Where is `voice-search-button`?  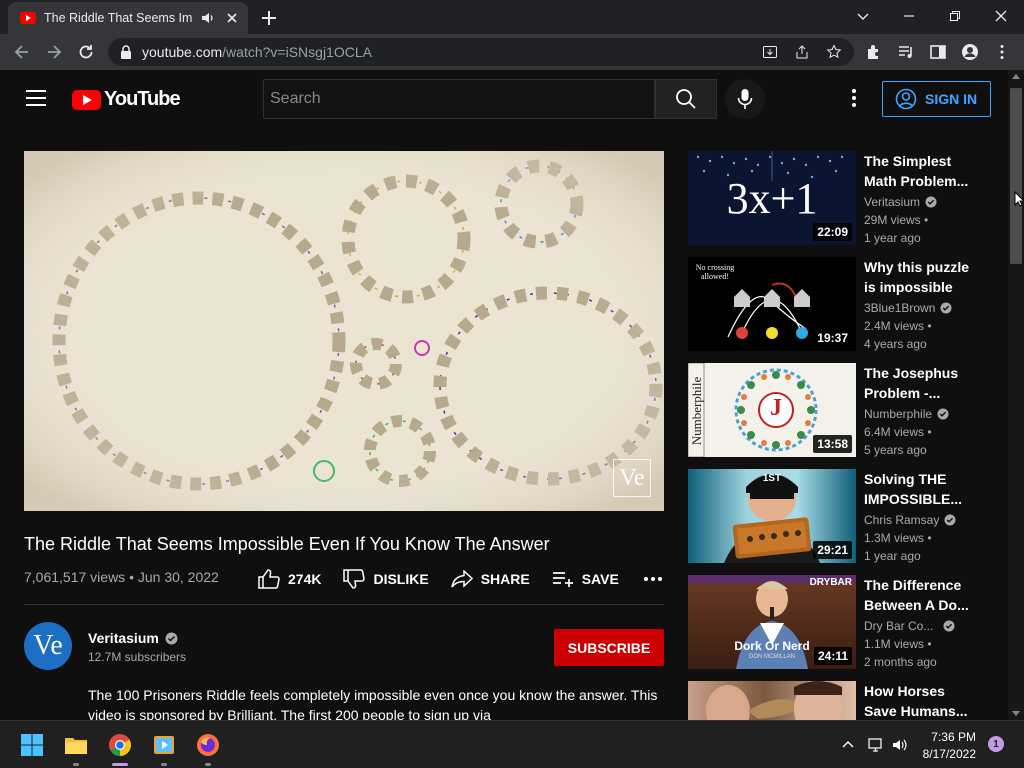
voice-search-button is located at coordinates (745, 99).